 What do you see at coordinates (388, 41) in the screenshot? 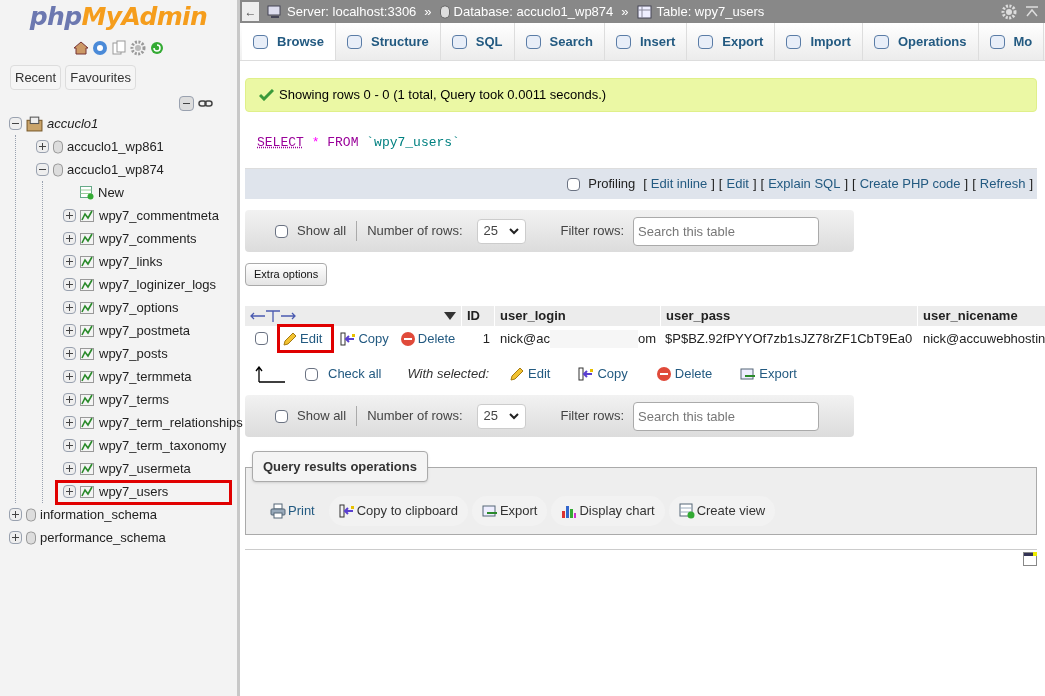
I see `nav-tab: Structure` at bounding box center [388, 41].